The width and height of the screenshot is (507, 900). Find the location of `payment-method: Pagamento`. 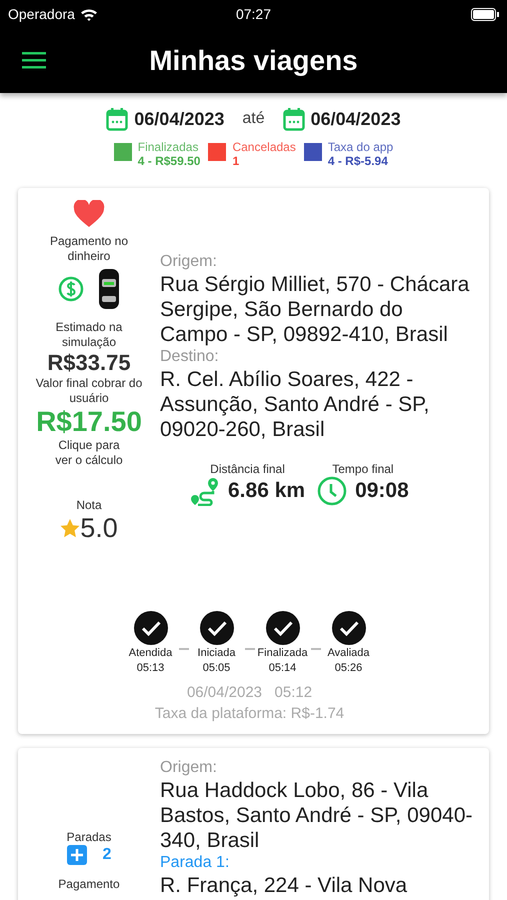

payment-method: Pagamento is located at coordinates (89, 884).